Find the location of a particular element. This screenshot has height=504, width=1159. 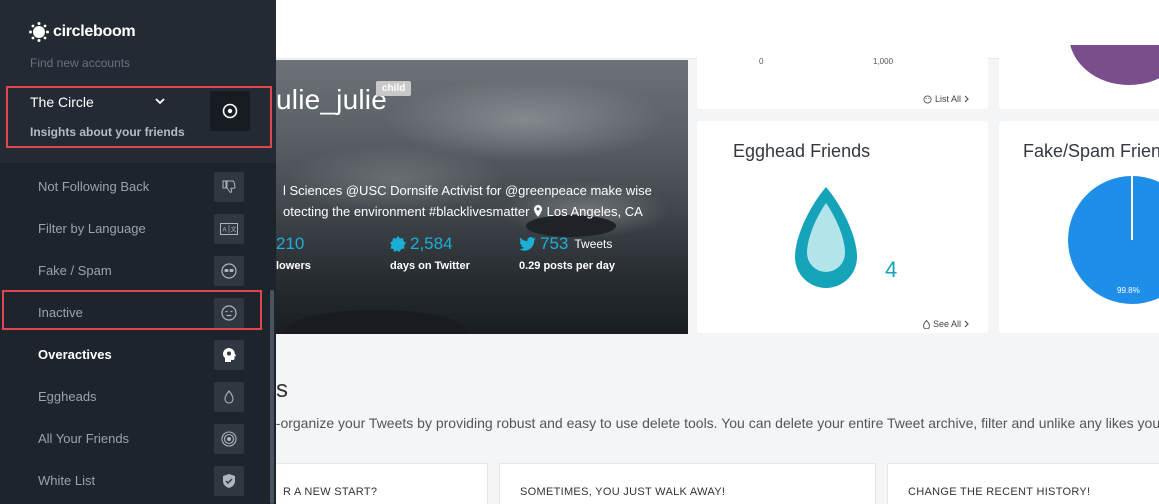

language-icon: A文 is located at coordinates (229, 229).